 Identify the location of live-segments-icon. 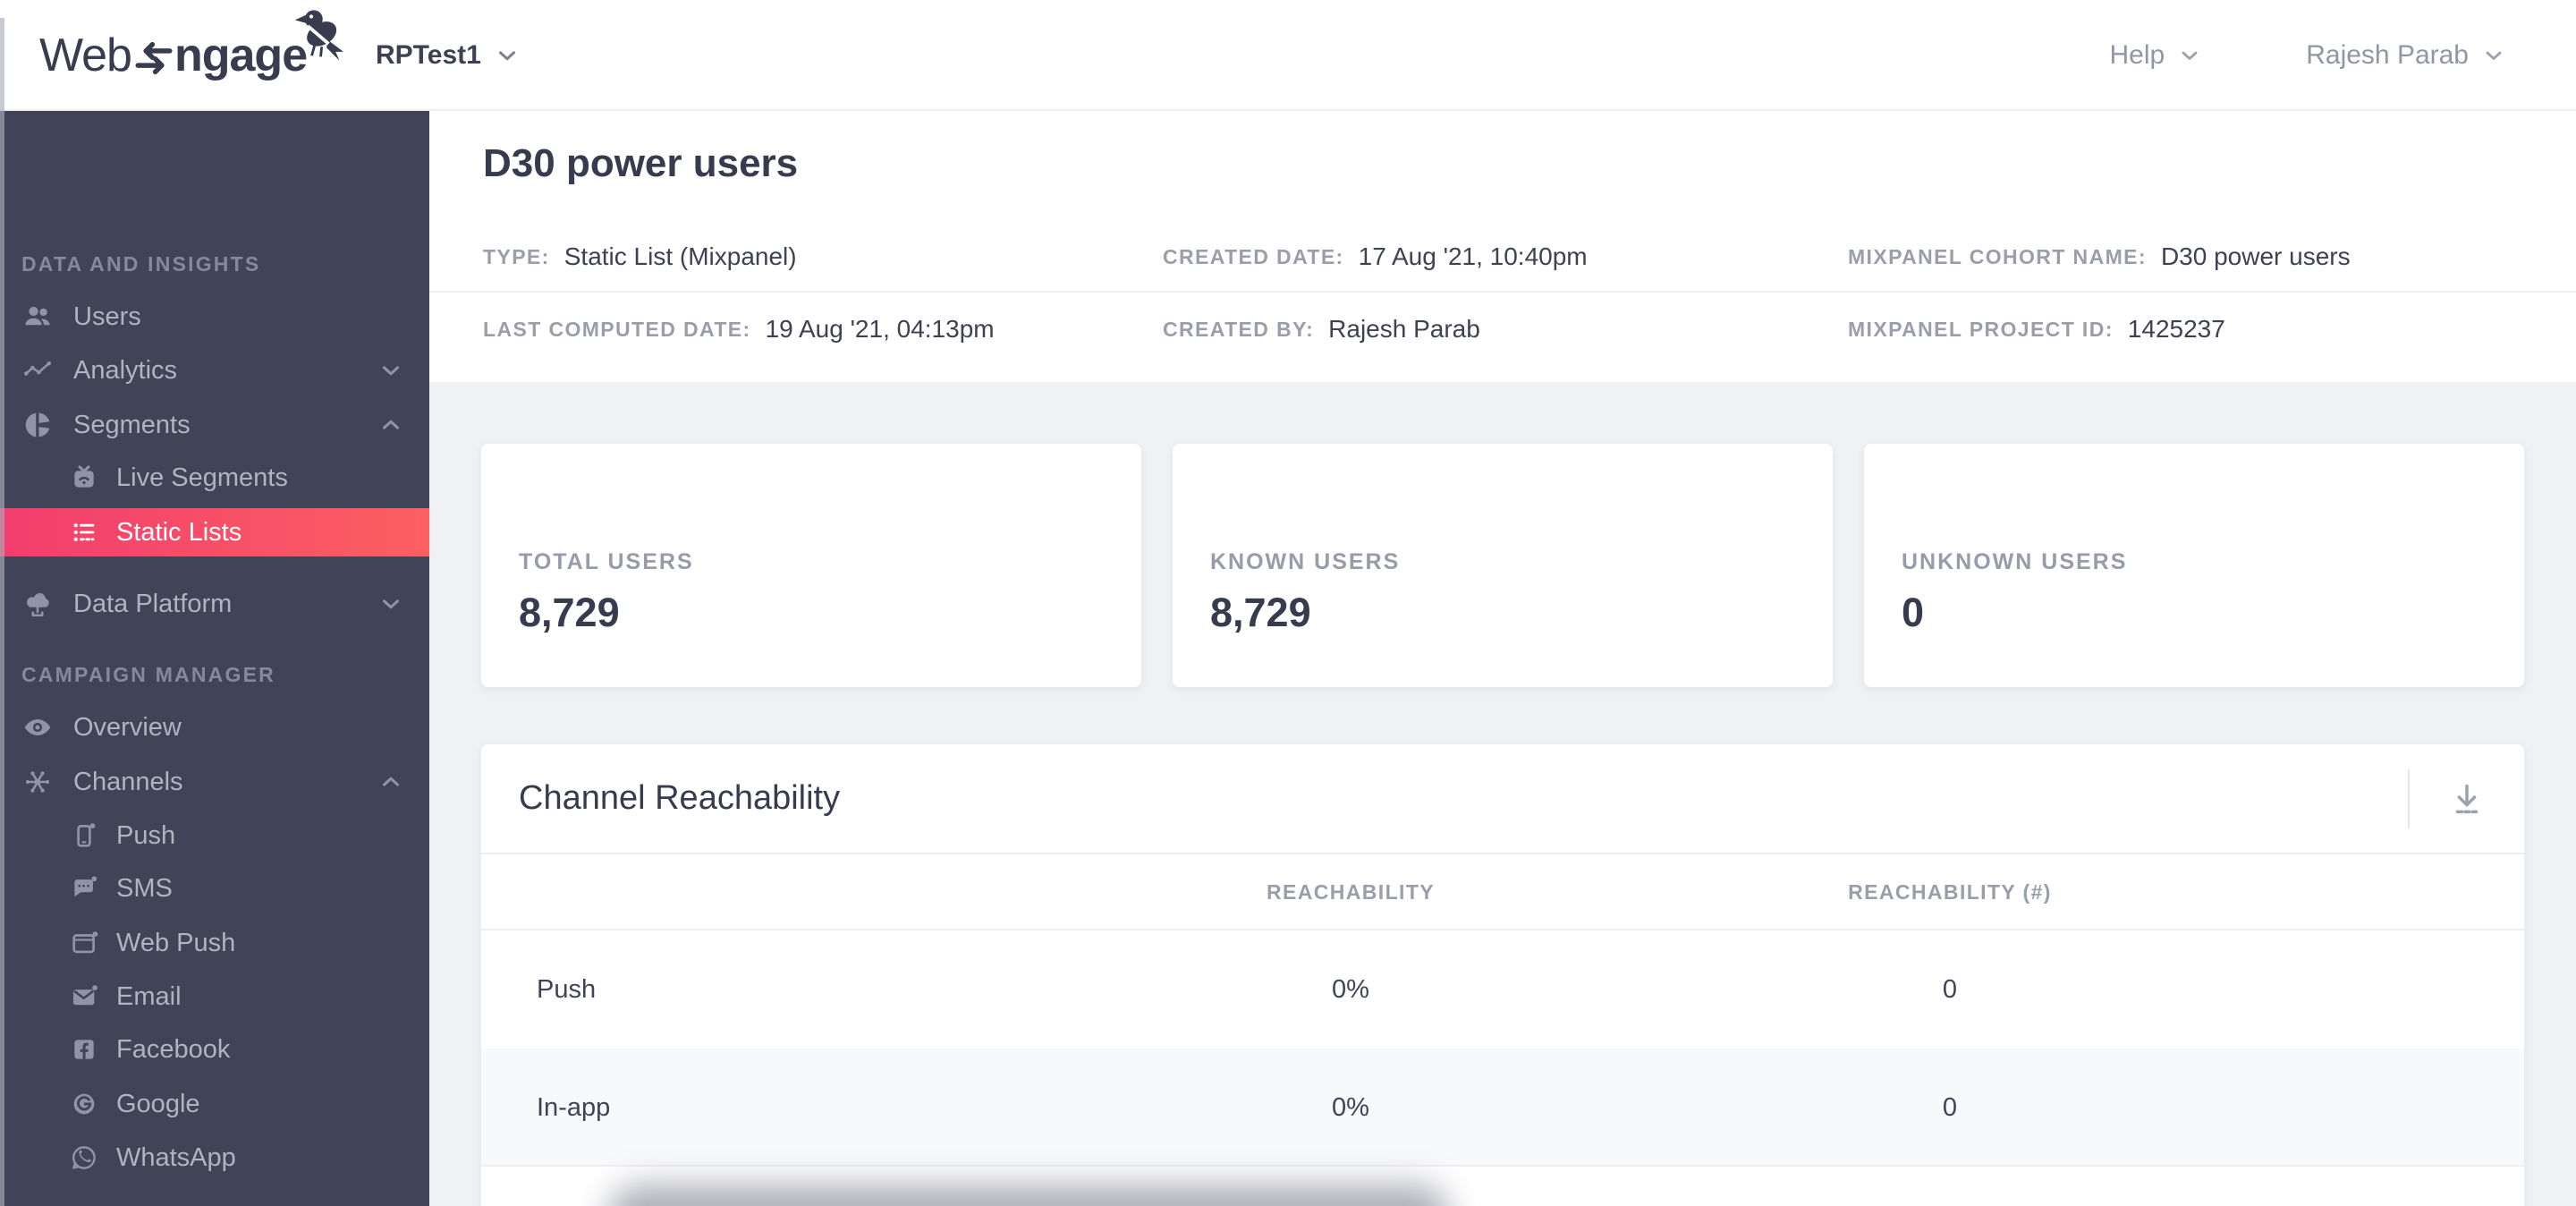
(84, 478).